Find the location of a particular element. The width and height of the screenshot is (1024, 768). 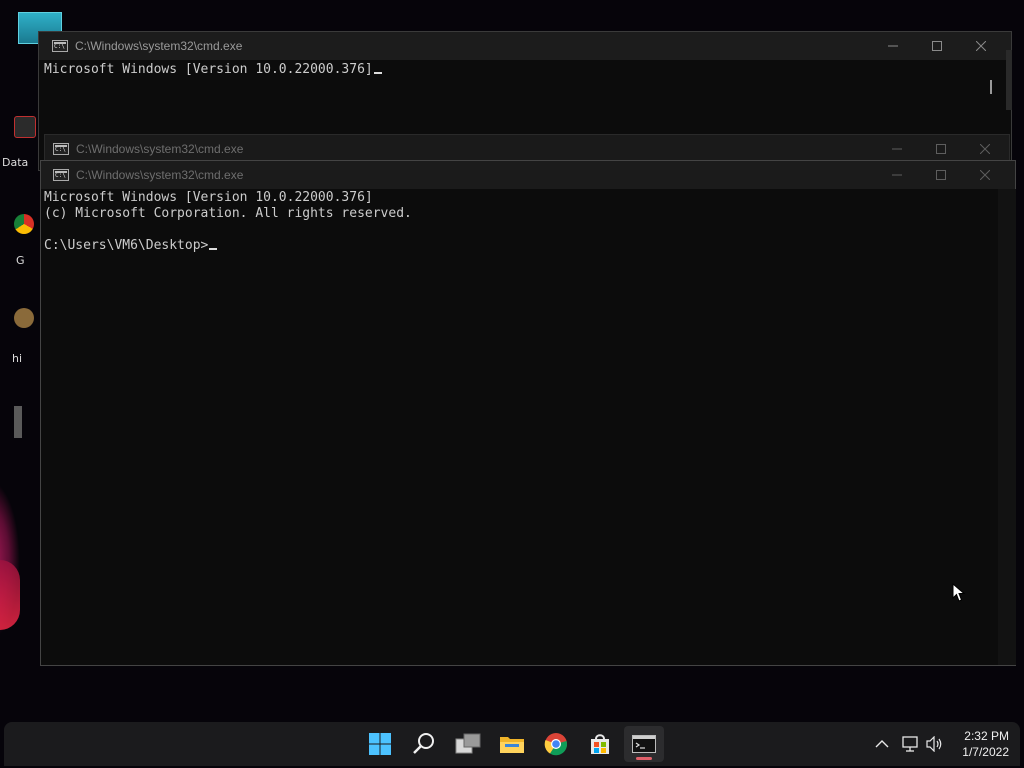

network-button is located at coordinates (910, 744).